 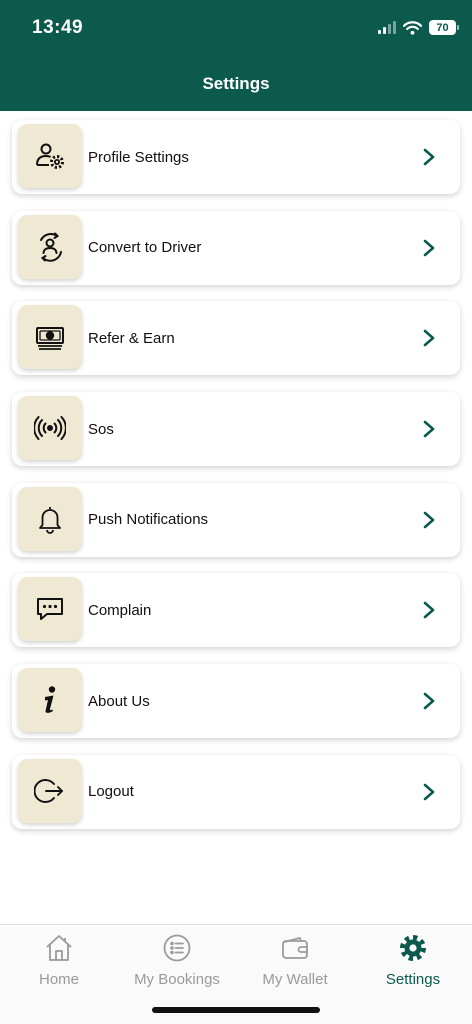 What do you see at coordinates (177, 979) in the screenshot?
I see `tab-label: My Bookings` at bounding box center [177, 979].